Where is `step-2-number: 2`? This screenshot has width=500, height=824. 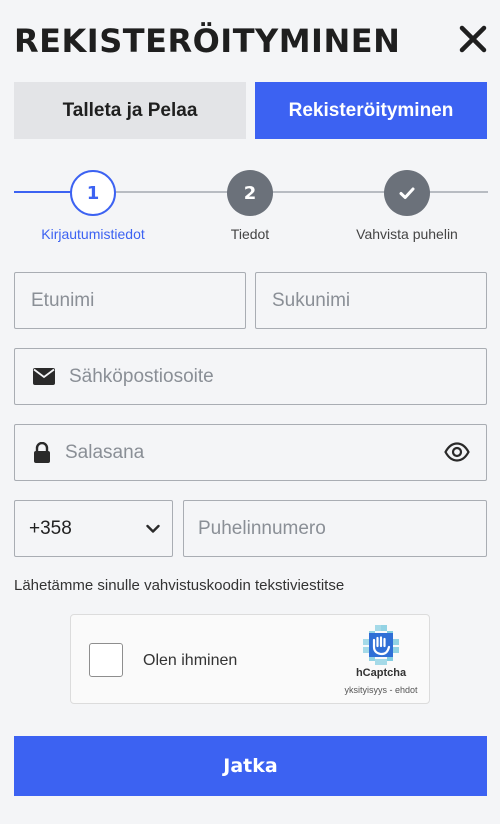 step-2-number: 2 is located at coordinates (250, 193).